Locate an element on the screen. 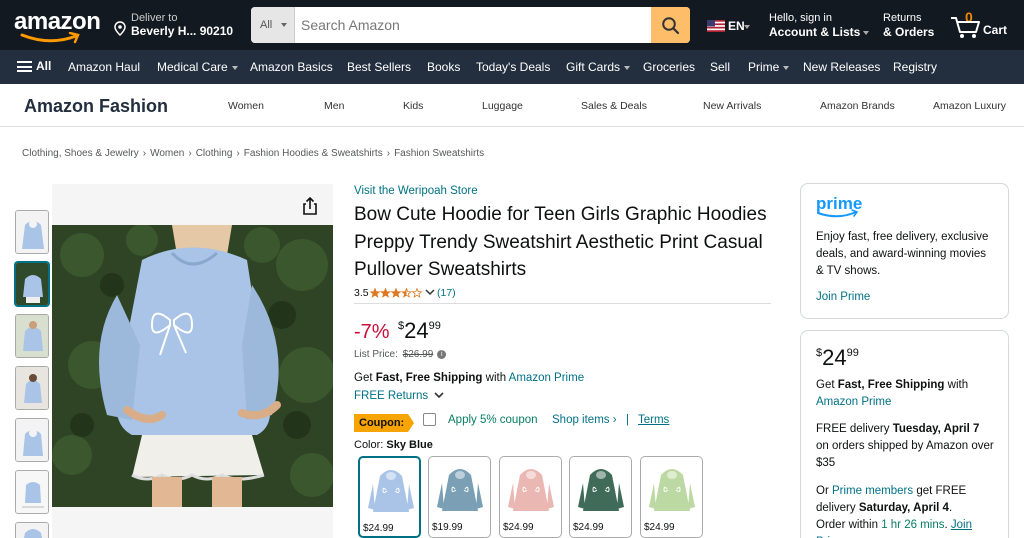 The image size is (1024, 538). nav-item-medical-care: Medical Care is located at coordinates (197, 67).